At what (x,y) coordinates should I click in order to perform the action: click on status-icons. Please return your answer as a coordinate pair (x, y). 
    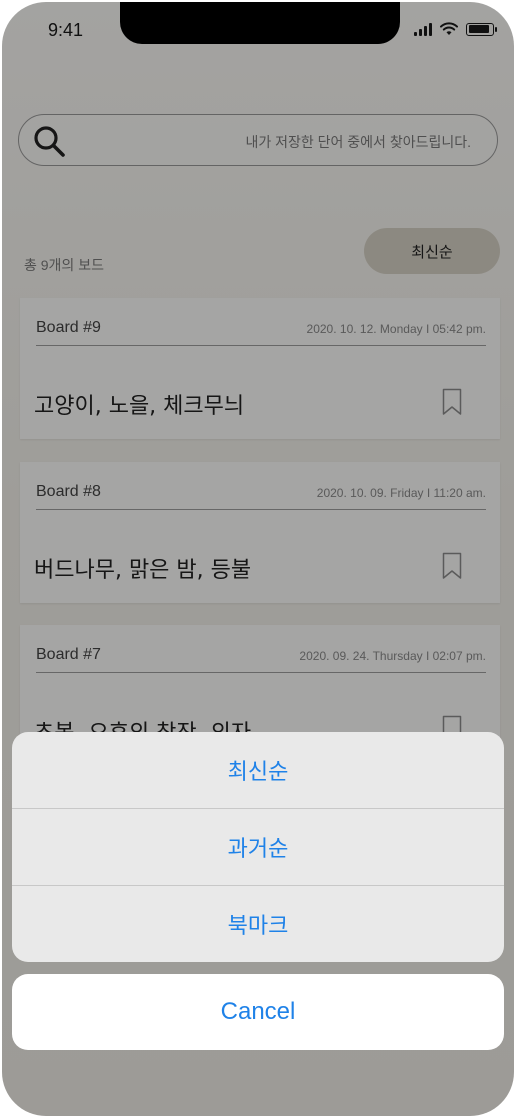
    Looking at the image, I should click on (455, 29).